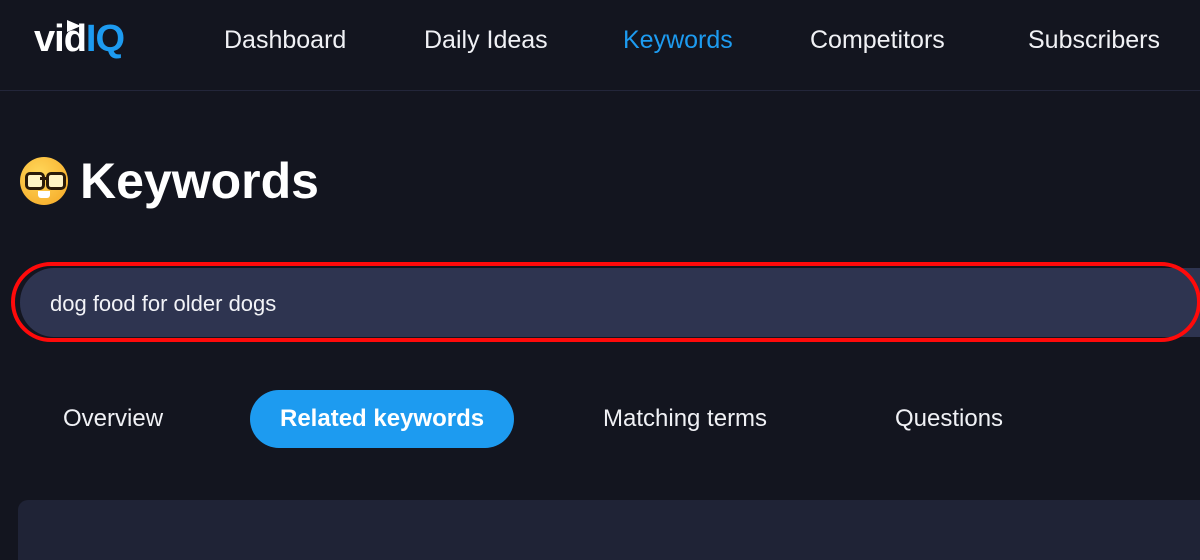 This screenshot has width=1200, height=560. Describe the element at coordinates (1094, 40) in the screenshot. I see `nav-subscribers: Subscribers` at that location.